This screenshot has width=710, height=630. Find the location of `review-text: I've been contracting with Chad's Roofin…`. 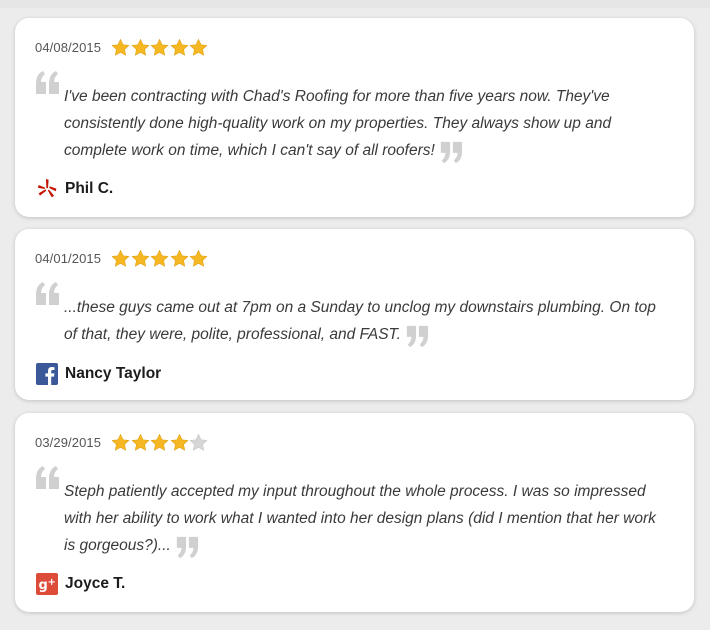

review-text: I've been contracting with Chad's Roofin… is located at coordinates (361, 123).